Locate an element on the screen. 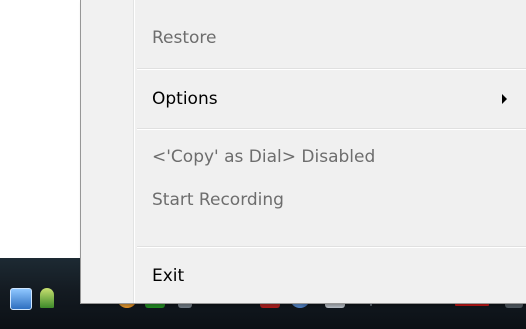  menu-item-copy-as-dial: <'Copy' as Dial> Disabled is located at coordinates (264, 157).